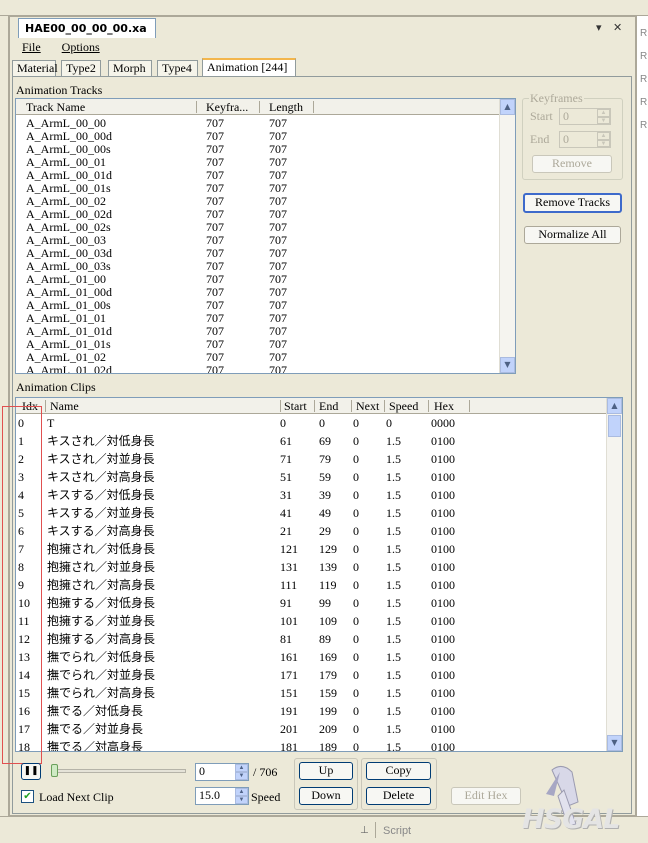 The image size is (648, 843). I want to click on keyframes-start-input: 0 ▲ ▼, so click(585, 116).